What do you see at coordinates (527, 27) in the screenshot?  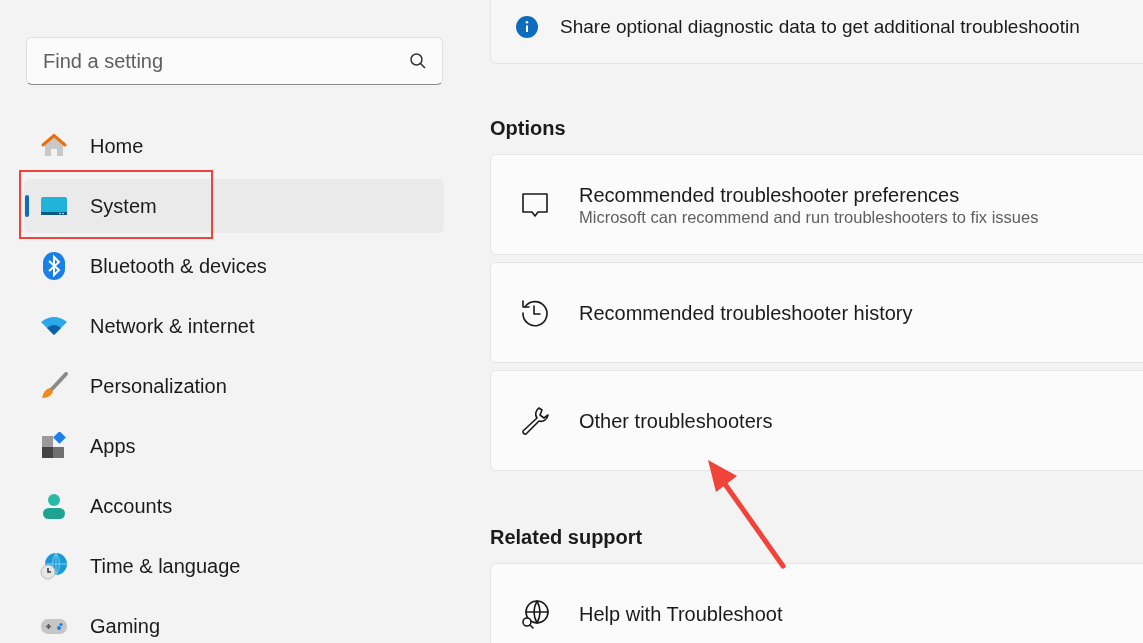 I see `info-icon` at bounding box center [527, 27].